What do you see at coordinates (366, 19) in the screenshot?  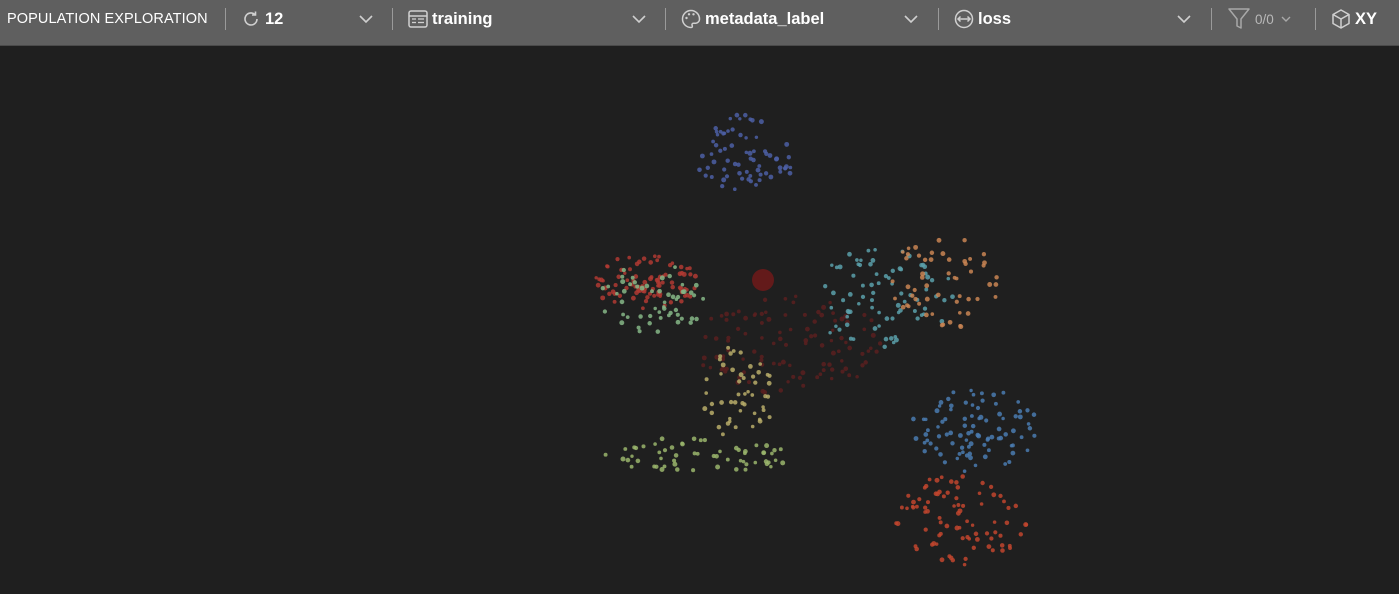 I see `chevron-down-icon` at bounding box center [366, 19].